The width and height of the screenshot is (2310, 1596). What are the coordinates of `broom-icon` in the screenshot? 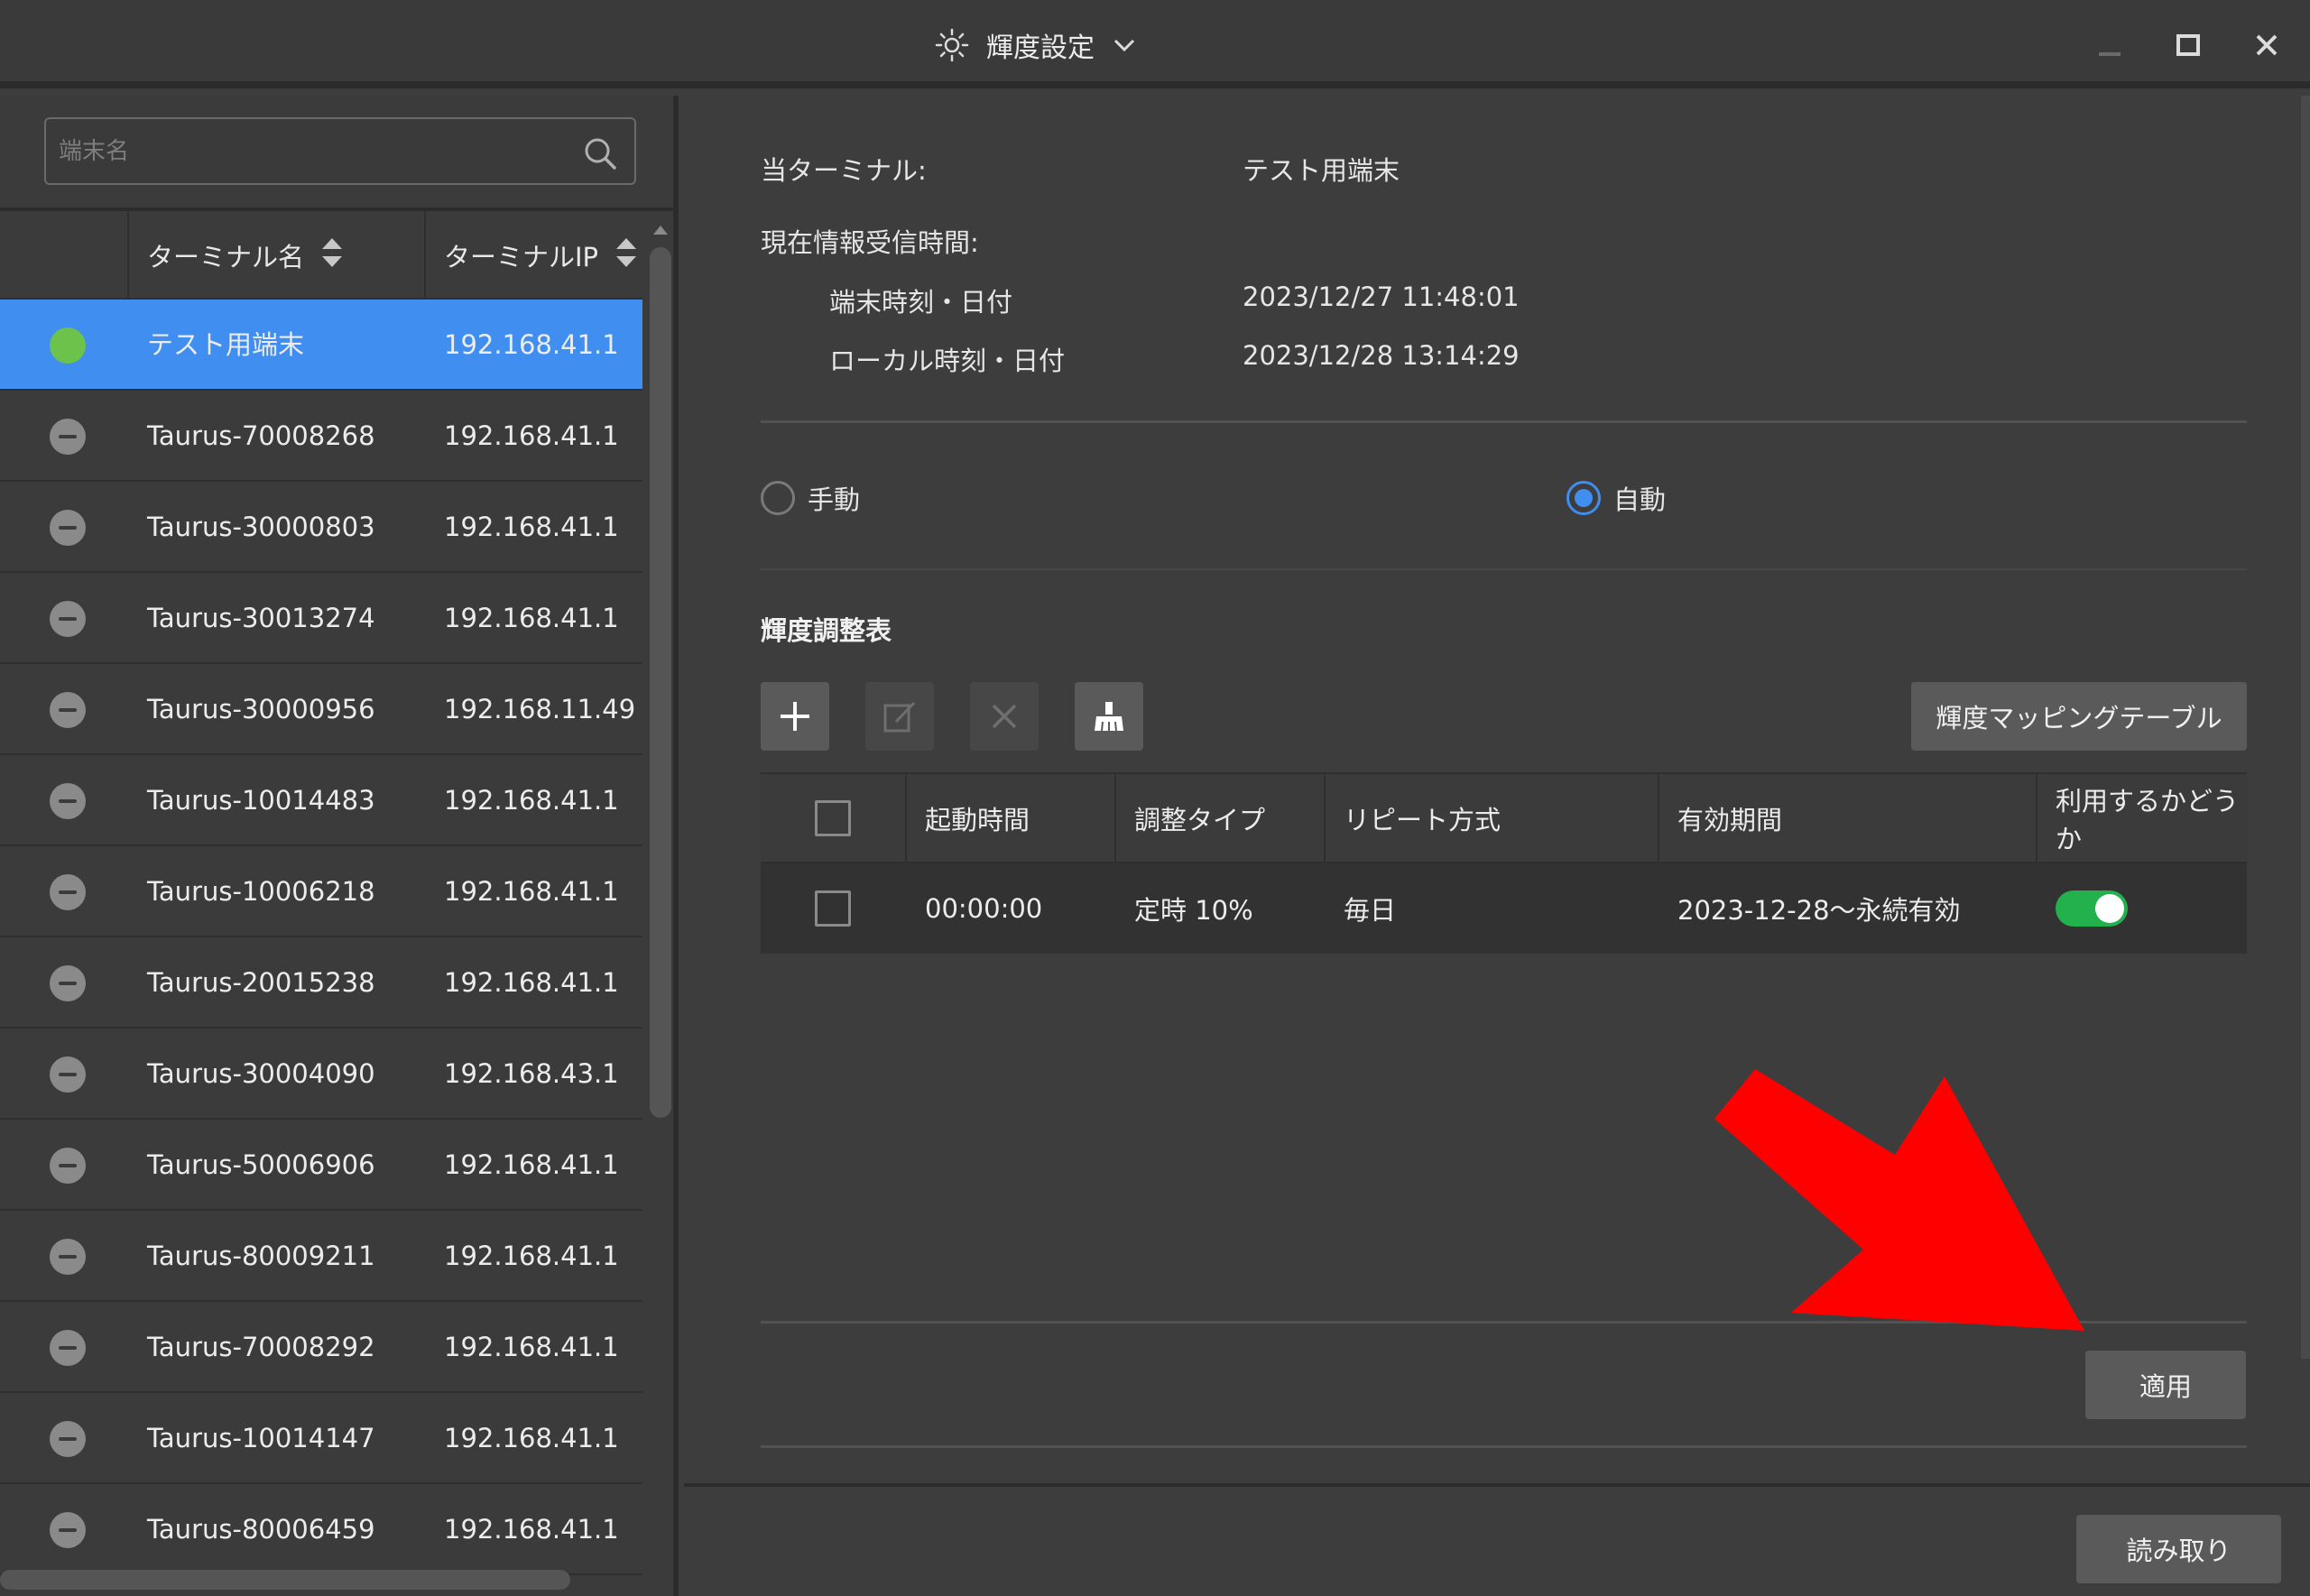 It's located at (1109, 717).